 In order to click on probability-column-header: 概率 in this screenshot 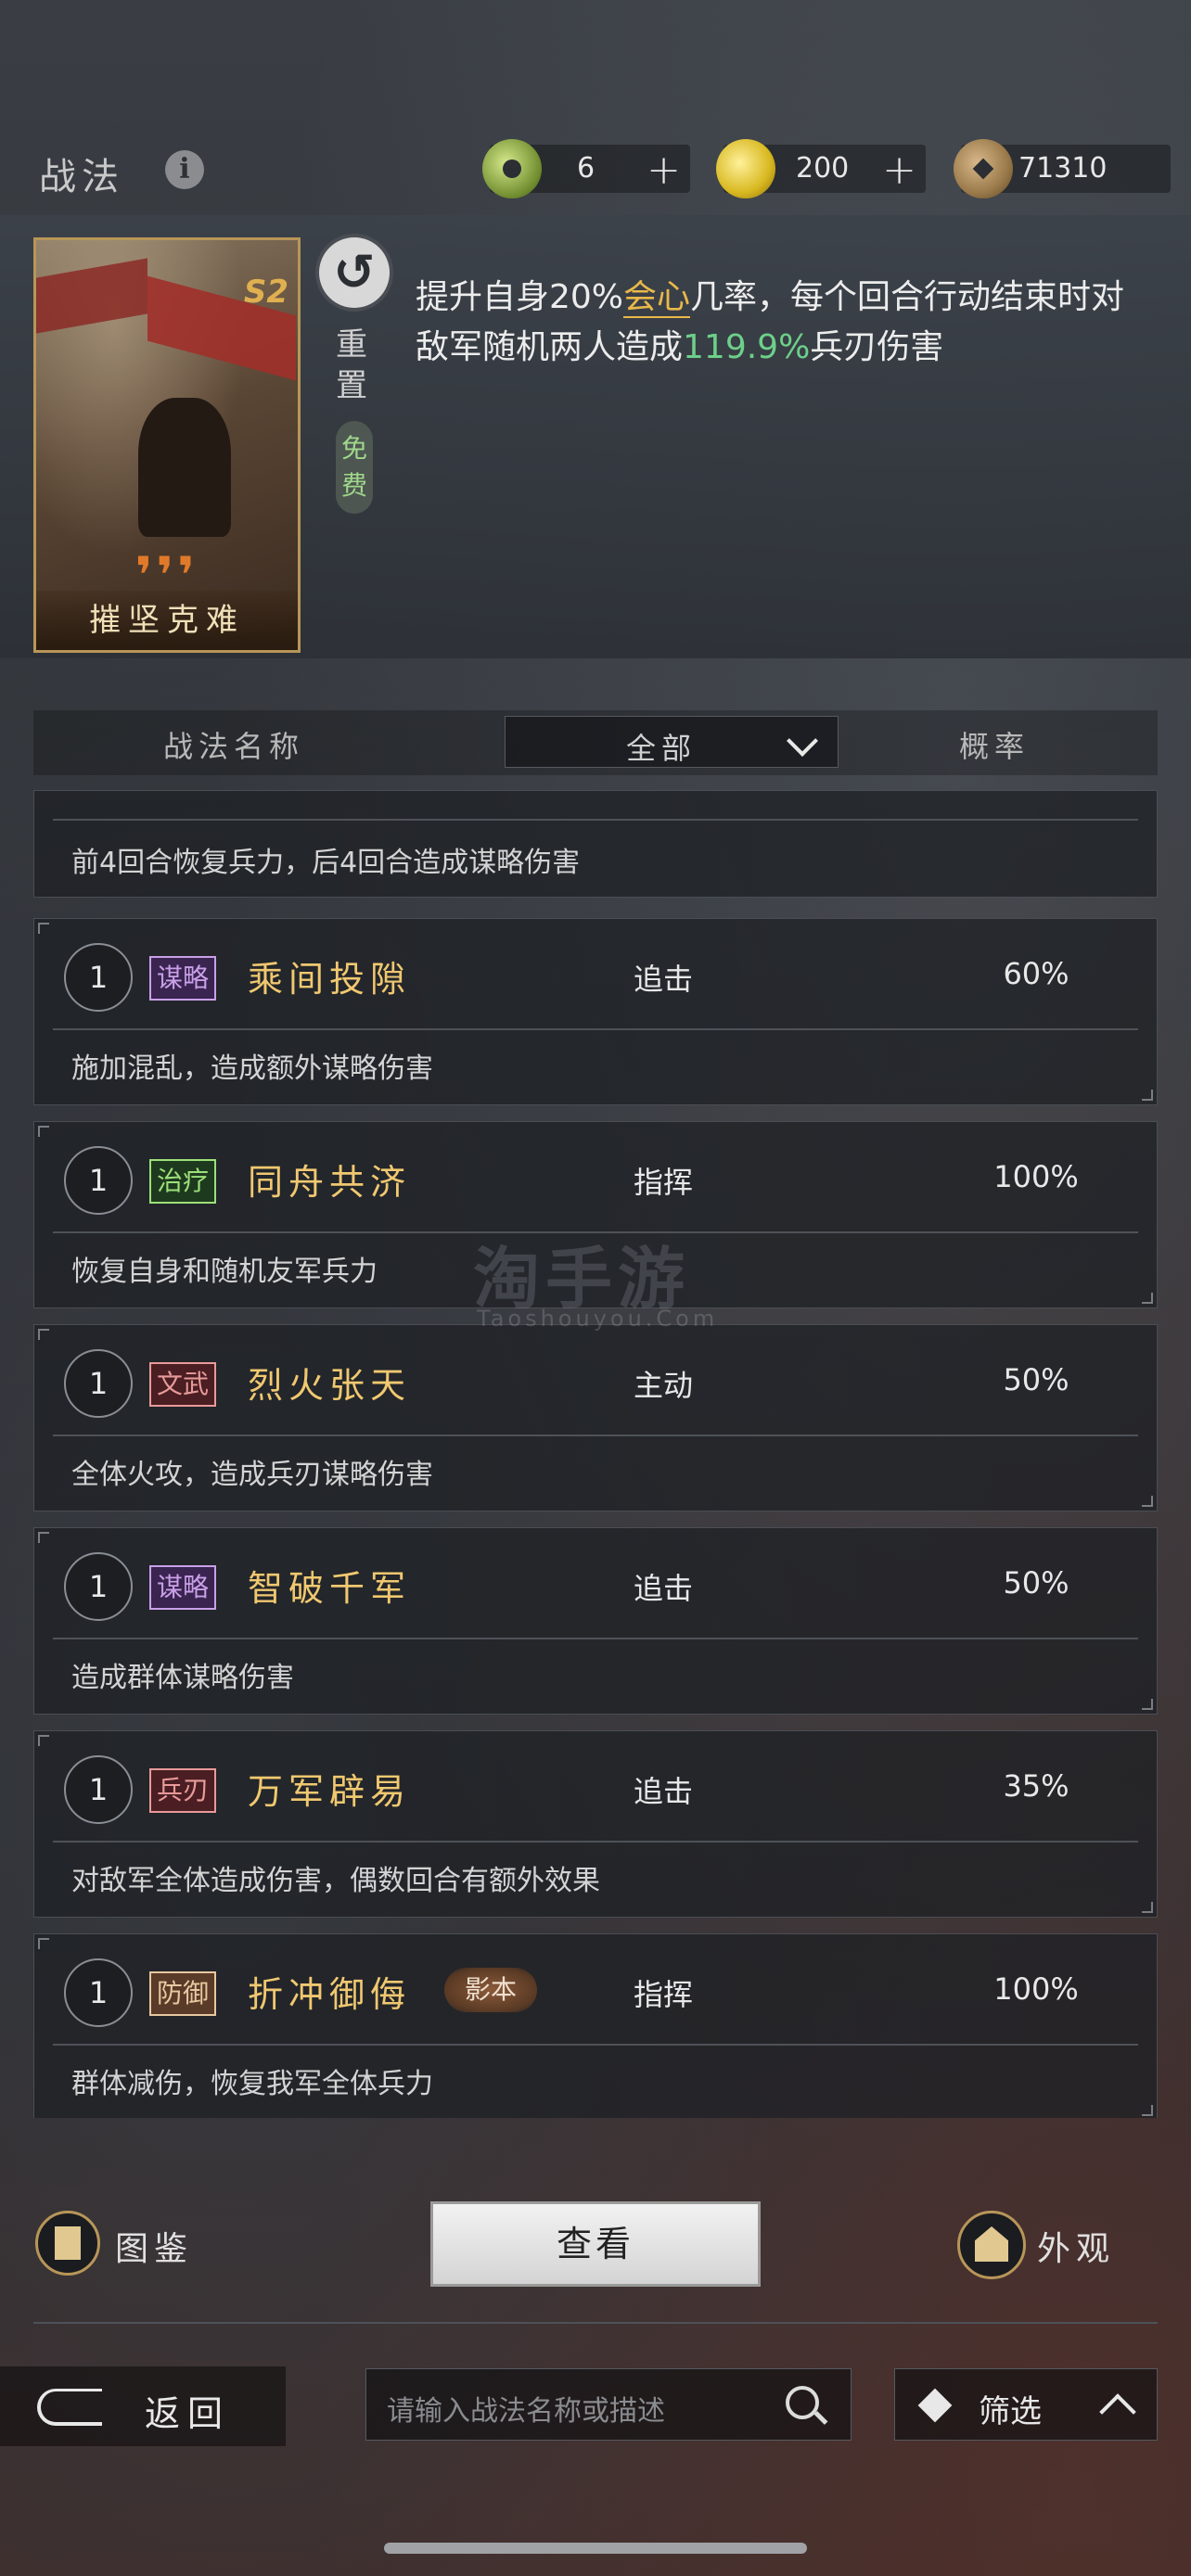, I will do `click(995, 744)`.